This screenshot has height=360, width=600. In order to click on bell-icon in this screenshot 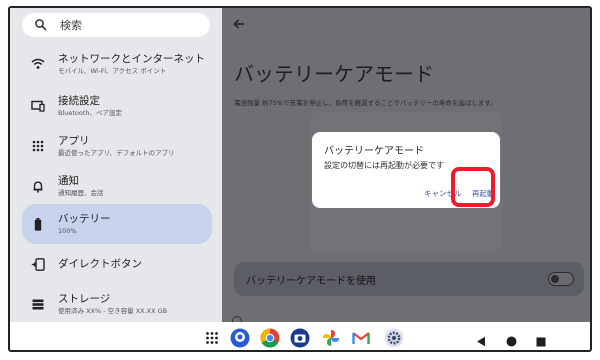, I will do `click(38, 186)`.